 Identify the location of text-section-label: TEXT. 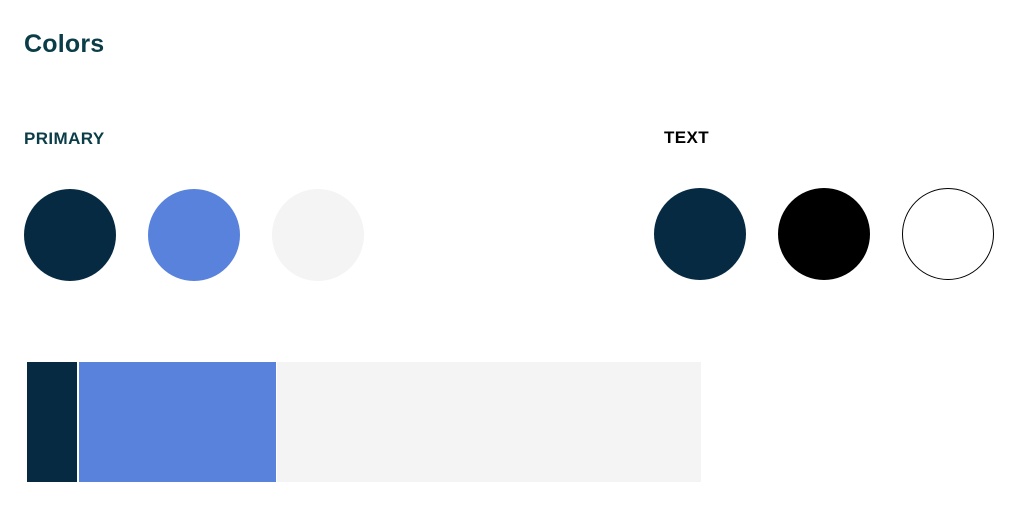
(687, 137).